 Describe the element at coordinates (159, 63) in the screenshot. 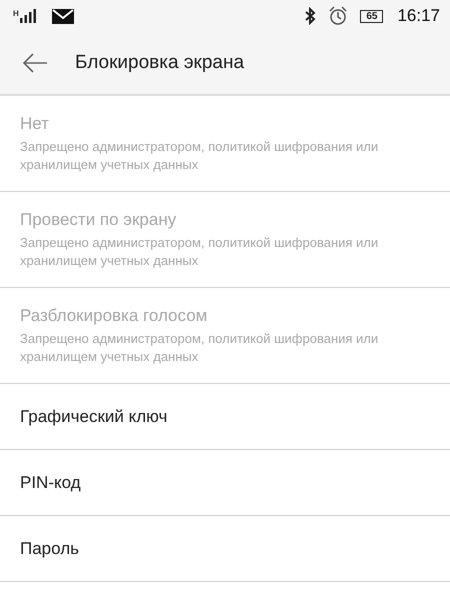

I see `screen-title: Блокировка экрана` at that location.